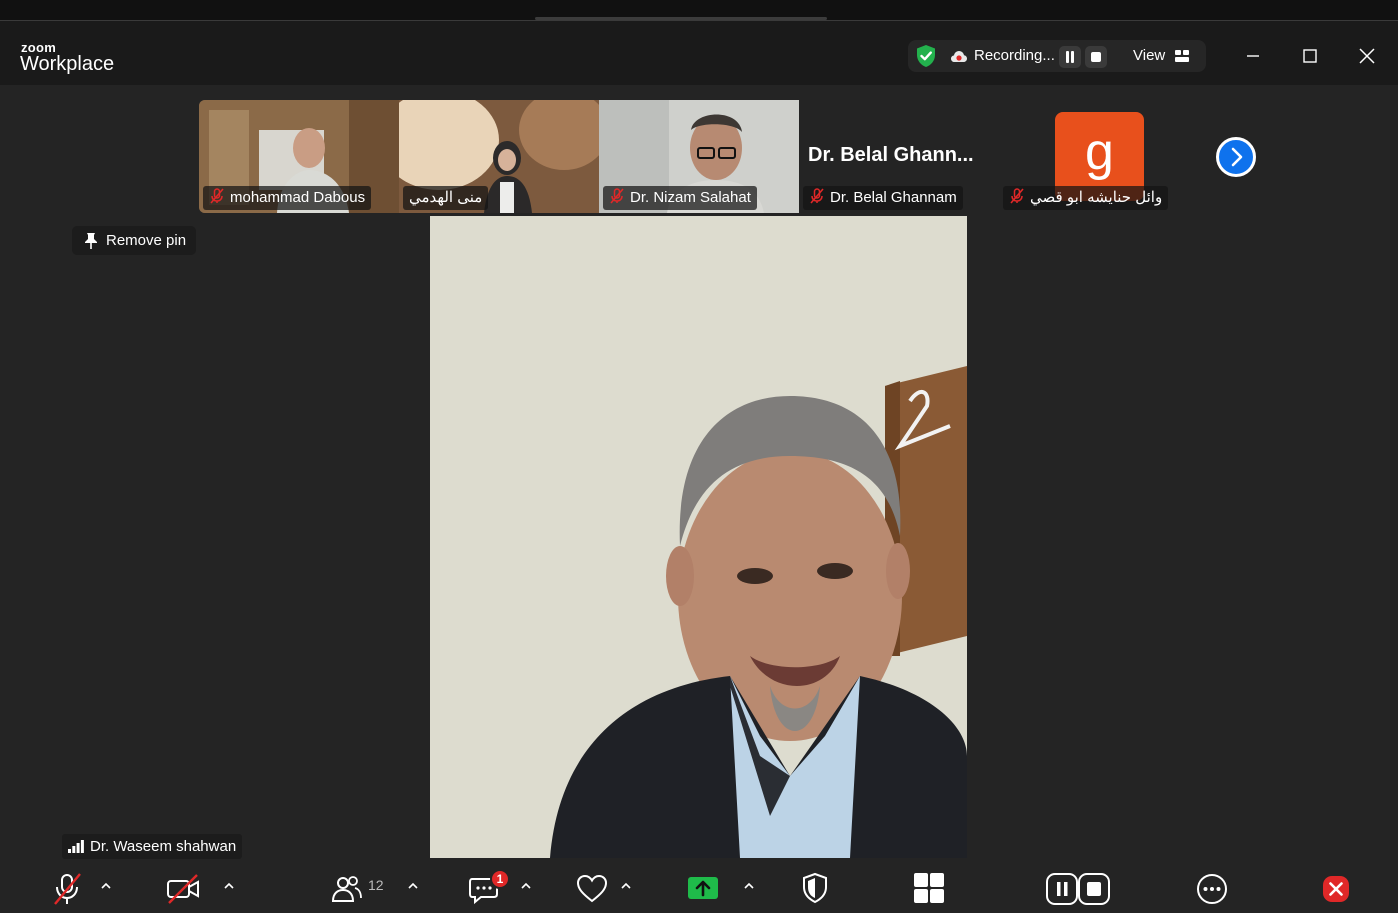  I want to click on participant-tile: Dr. Belal Ghann... Dr. Belal Ghannam, so click(899, 156).